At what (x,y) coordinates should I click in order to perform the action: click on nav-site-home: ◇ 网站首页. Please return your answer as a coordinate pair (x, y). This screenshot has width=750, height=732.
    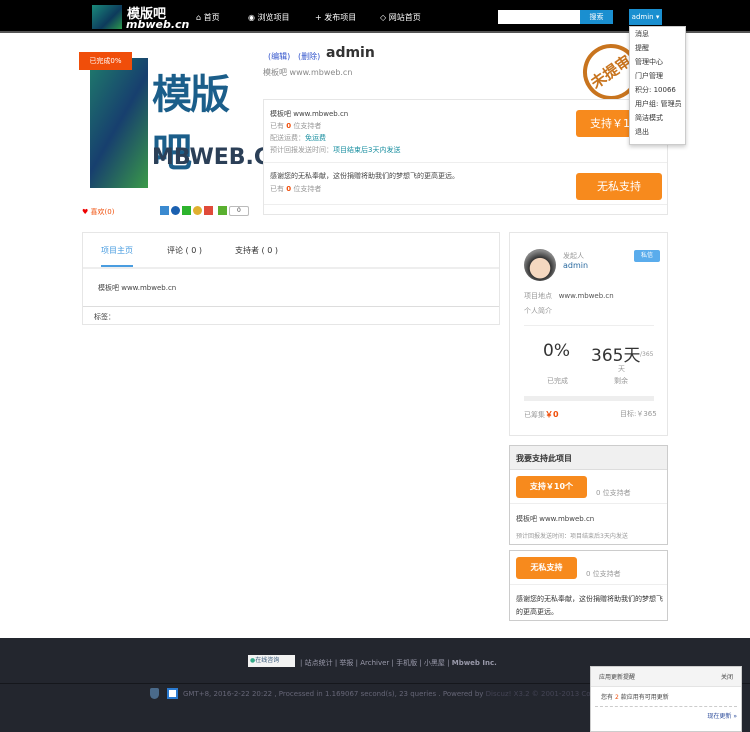
    Looking at the image, I should click on (400, 17).